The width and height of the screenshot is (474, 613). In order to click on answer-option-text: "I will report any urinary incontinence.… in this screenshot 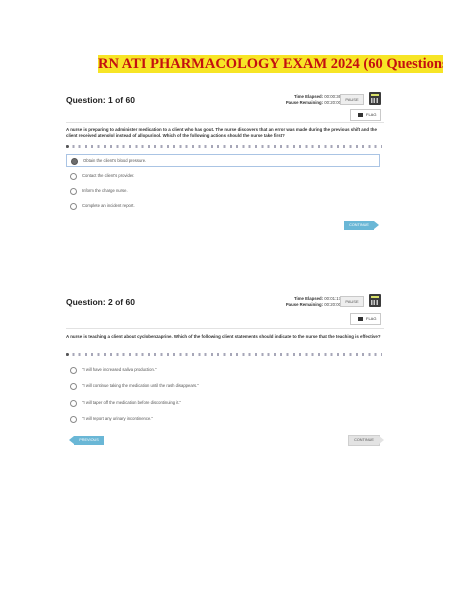, I will do `click(117, 418)`.